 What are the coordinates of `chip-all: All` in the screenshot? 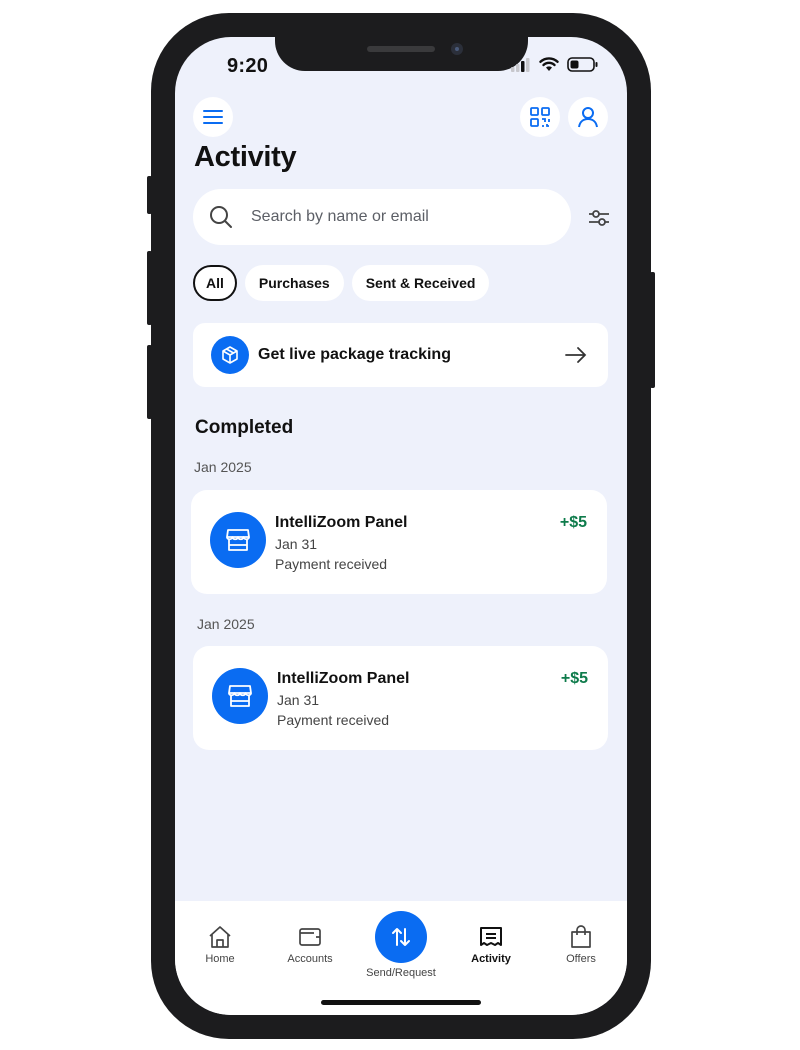 It's located at (215, 283).